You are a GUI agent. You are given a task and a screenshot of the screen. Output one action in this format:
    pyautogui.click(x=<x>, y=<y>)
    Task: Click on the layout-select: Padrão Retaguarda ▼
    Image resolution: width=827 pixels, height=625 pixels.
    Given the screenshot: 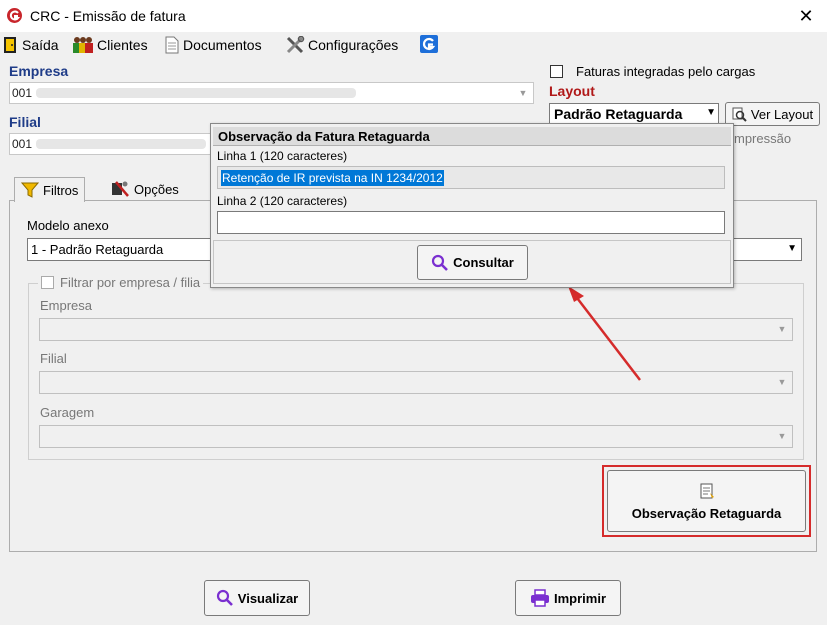 What is the action you would take?
    pyautogui.click(x=634, y=114)
    